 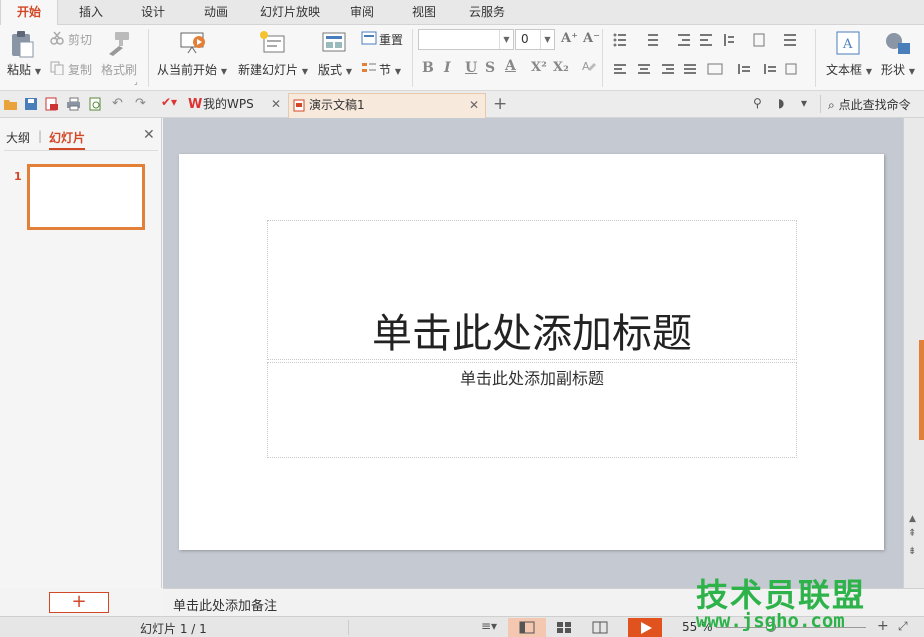 What do you see at coordinates (149, 135) in the screenshot?
I see `close-panel-icon: ✕` at bounding box center [149, 135].